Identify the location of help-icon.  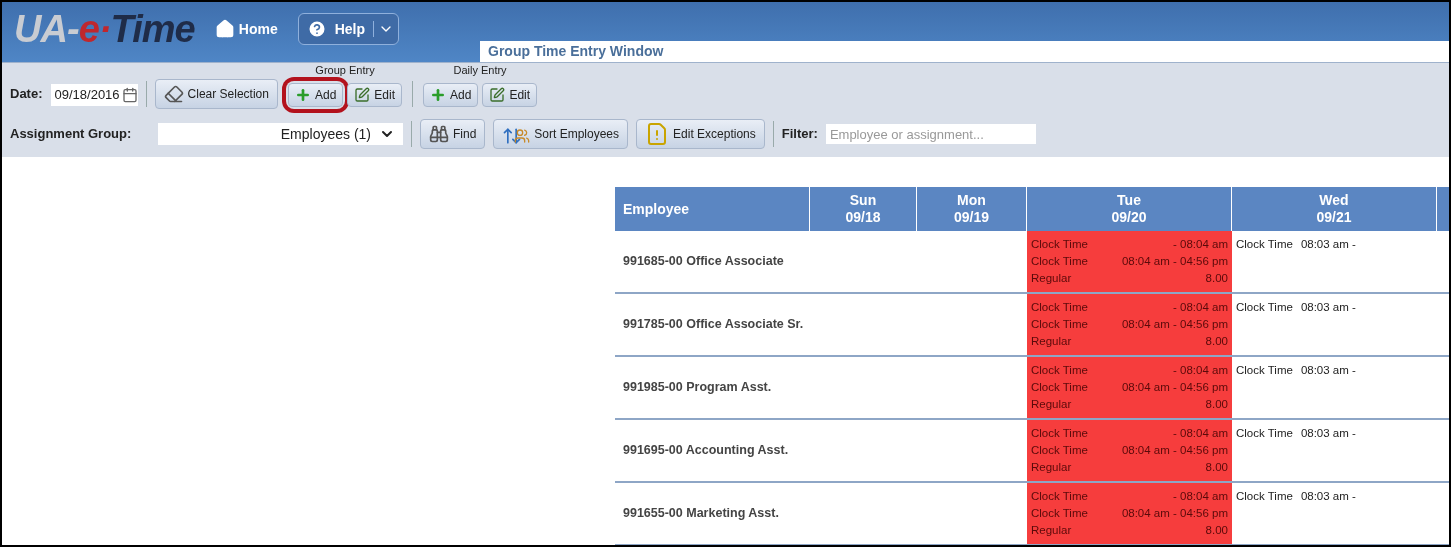
(316, 29).